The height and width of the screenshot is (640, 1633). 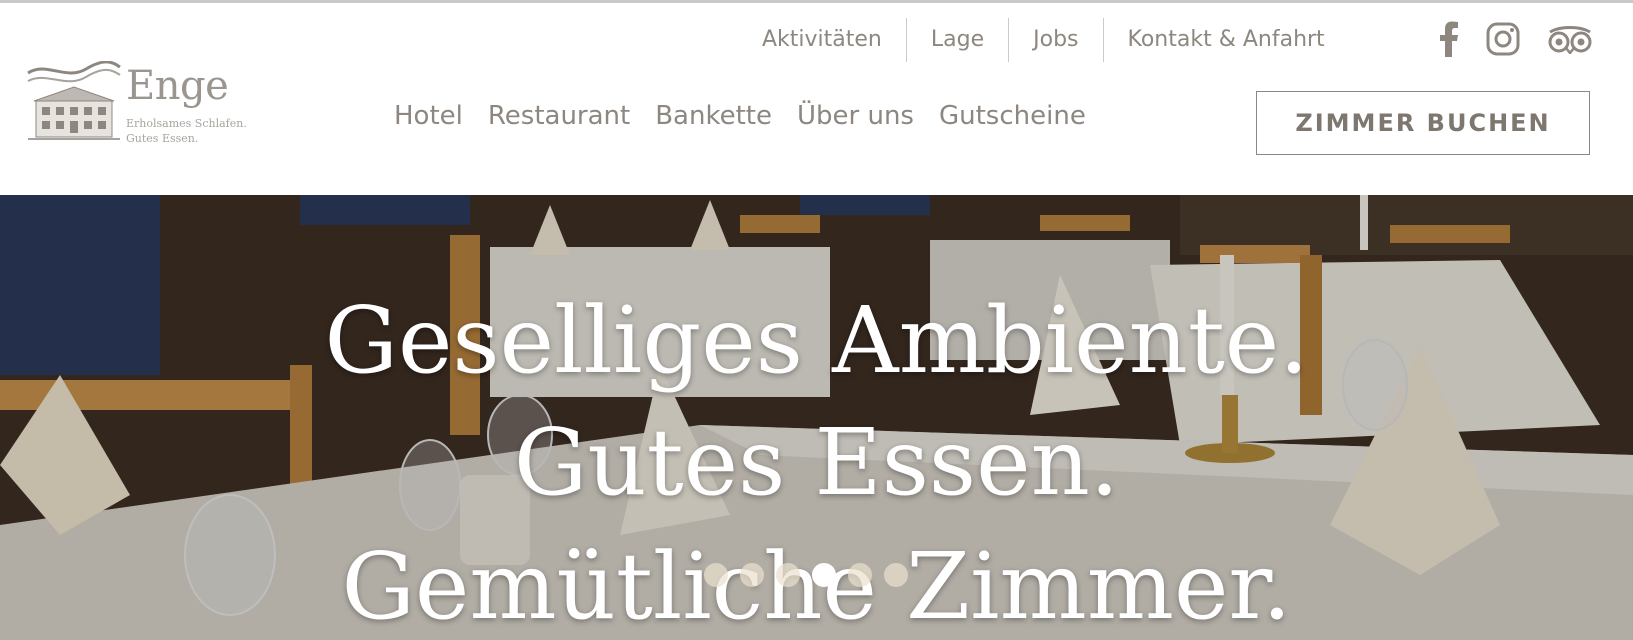 What do you see at coordinates (1423, 123) in the screenshot?
I see `book-room-button: ZIMMER BUCHEN` at bounding box center [1423, 123].